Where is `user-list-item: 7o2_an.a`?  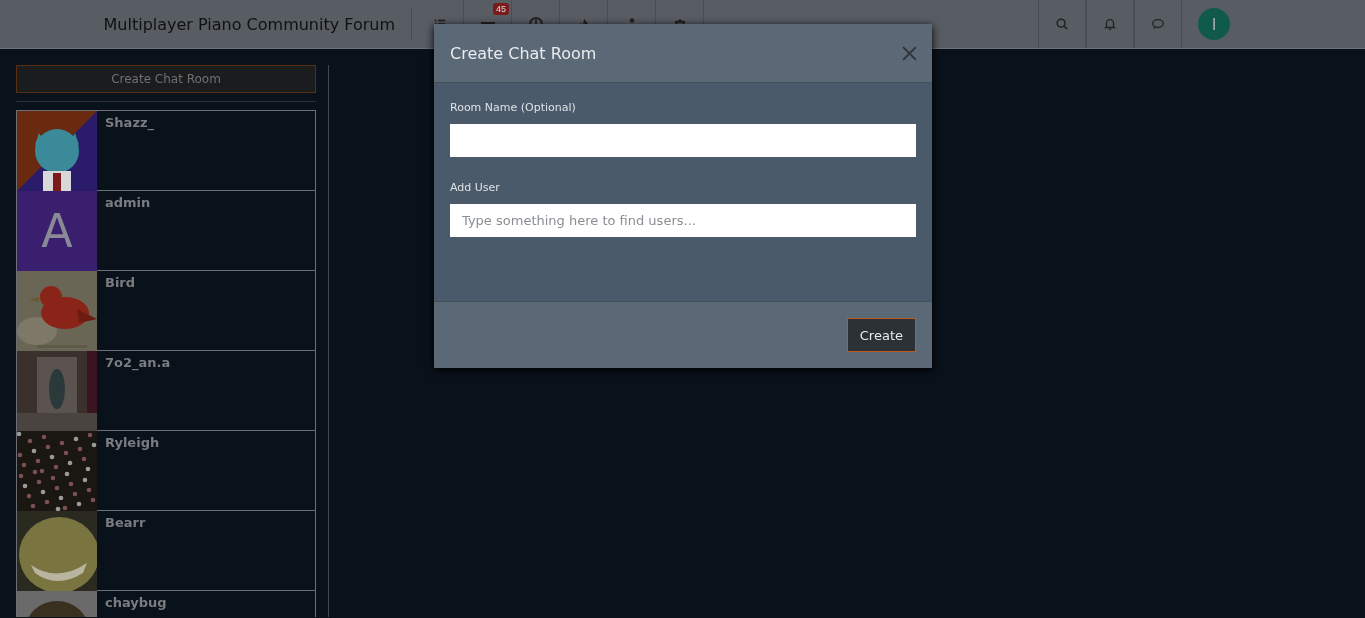 user-list-item: 7o2_an.a is located at coordinates (166, 391).